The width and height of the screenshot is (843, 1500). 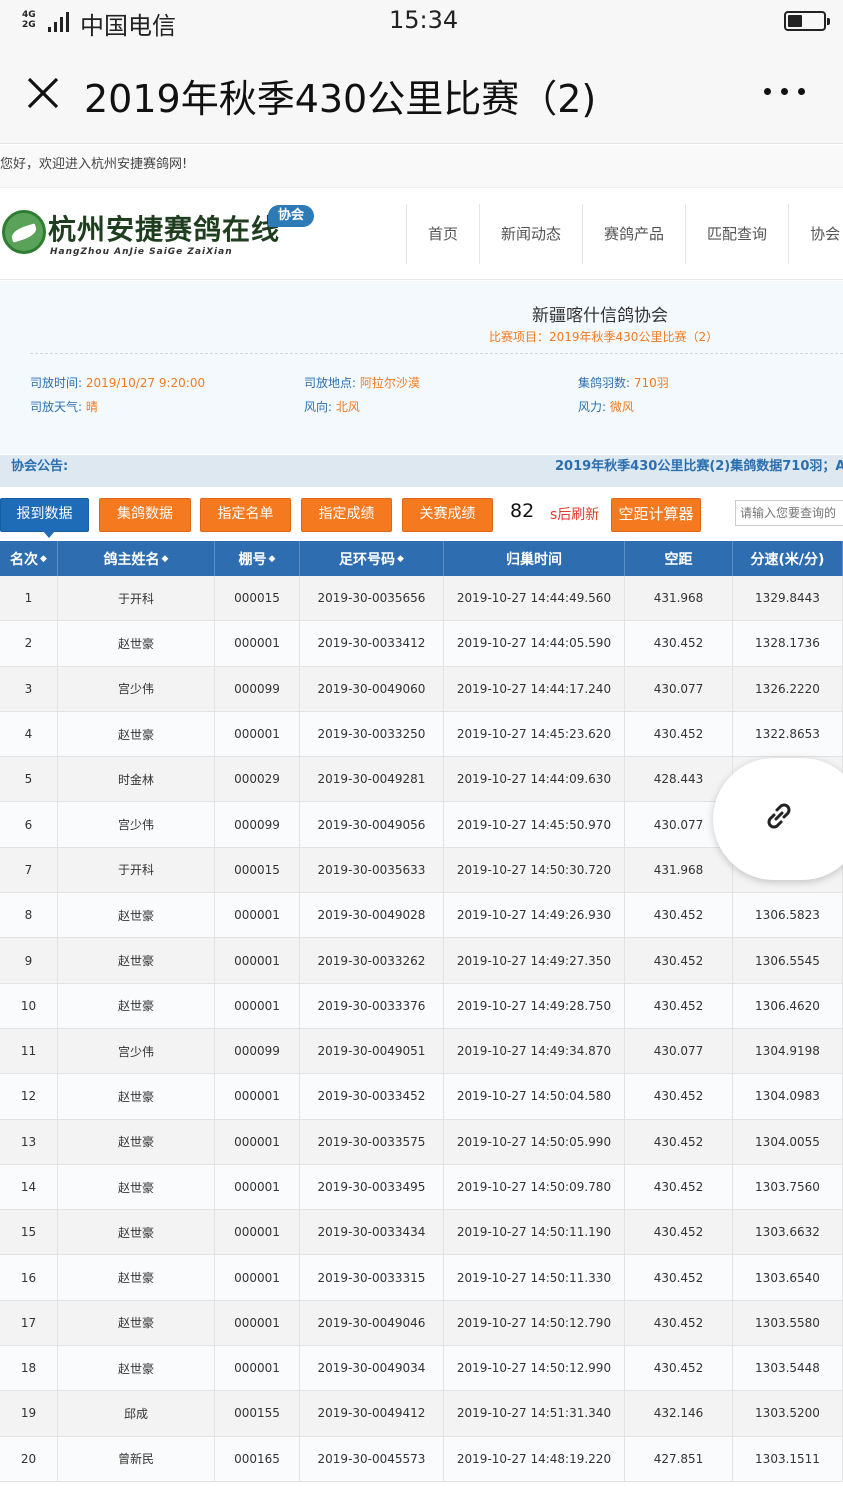 I want to click on speed-cell: 1304.9198, so click(x=788, y=1051).